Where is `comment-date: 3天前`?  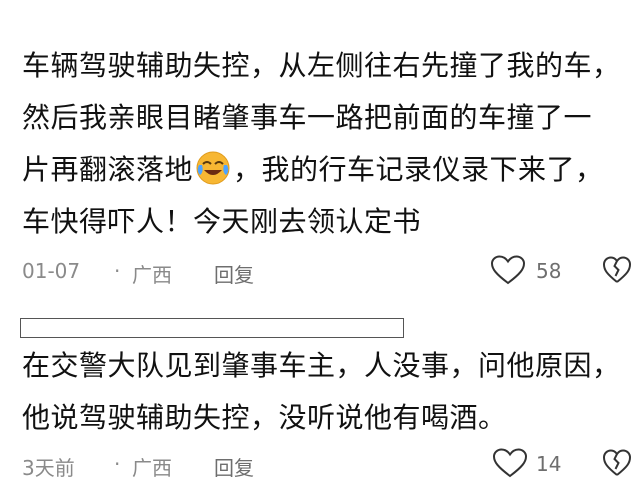 comment-date: 3天前 is located at coordinates (48, 468).